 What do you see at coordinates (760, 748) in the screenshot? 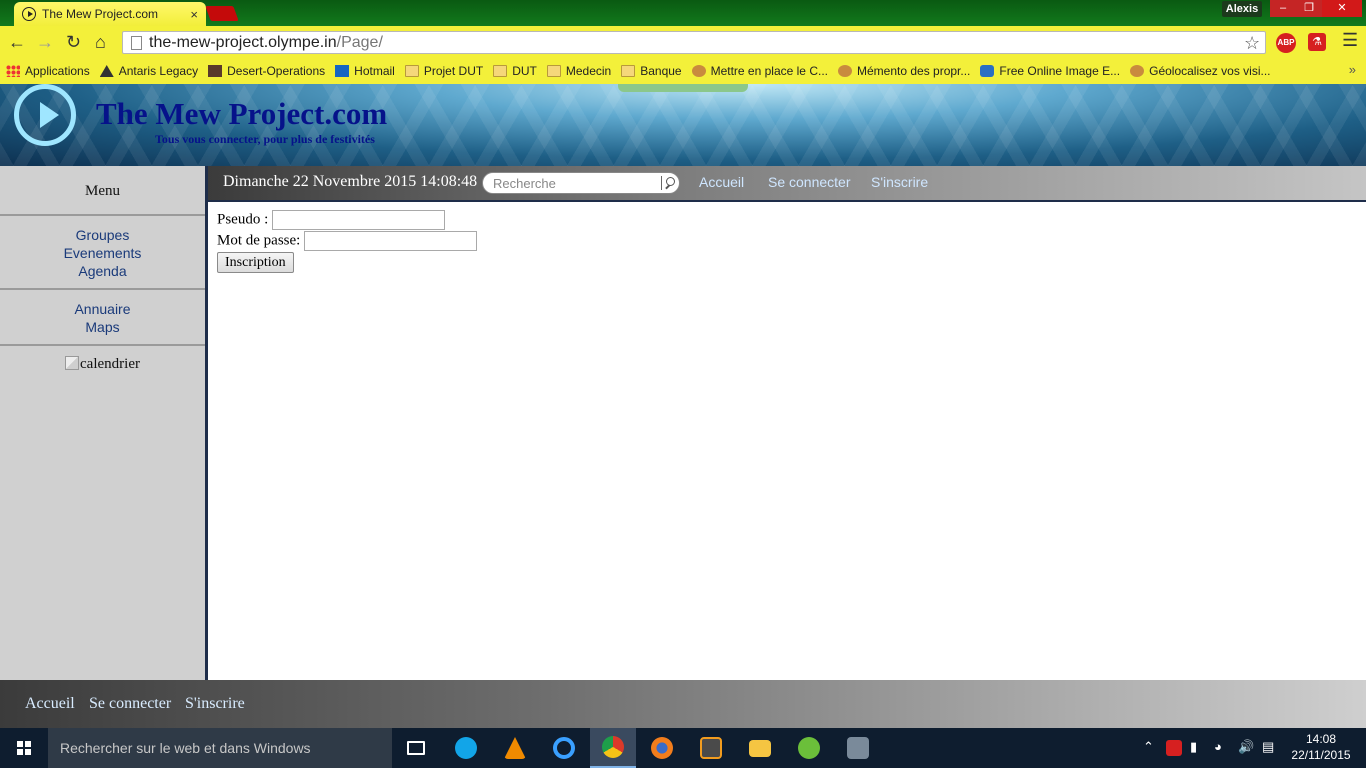
I see `file-explorer-icon` at bounding box center [760, 748].